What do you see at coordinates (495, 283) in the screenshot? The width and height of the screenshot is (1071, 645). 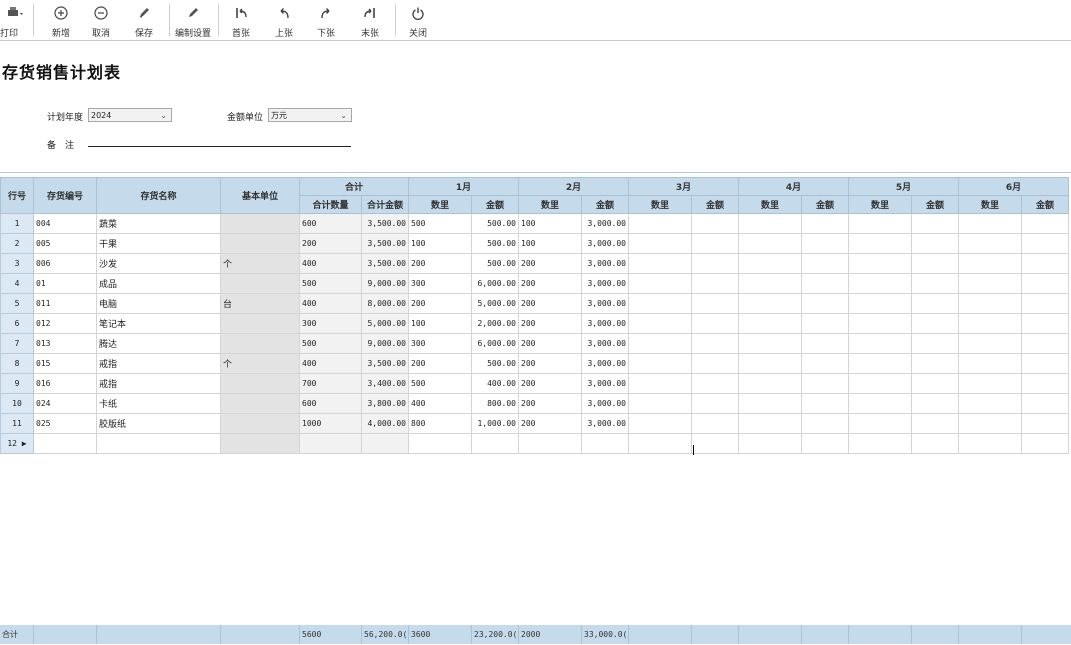 I see `m1-amt-cell: 6,000.00` at bounding box center [495, 283].